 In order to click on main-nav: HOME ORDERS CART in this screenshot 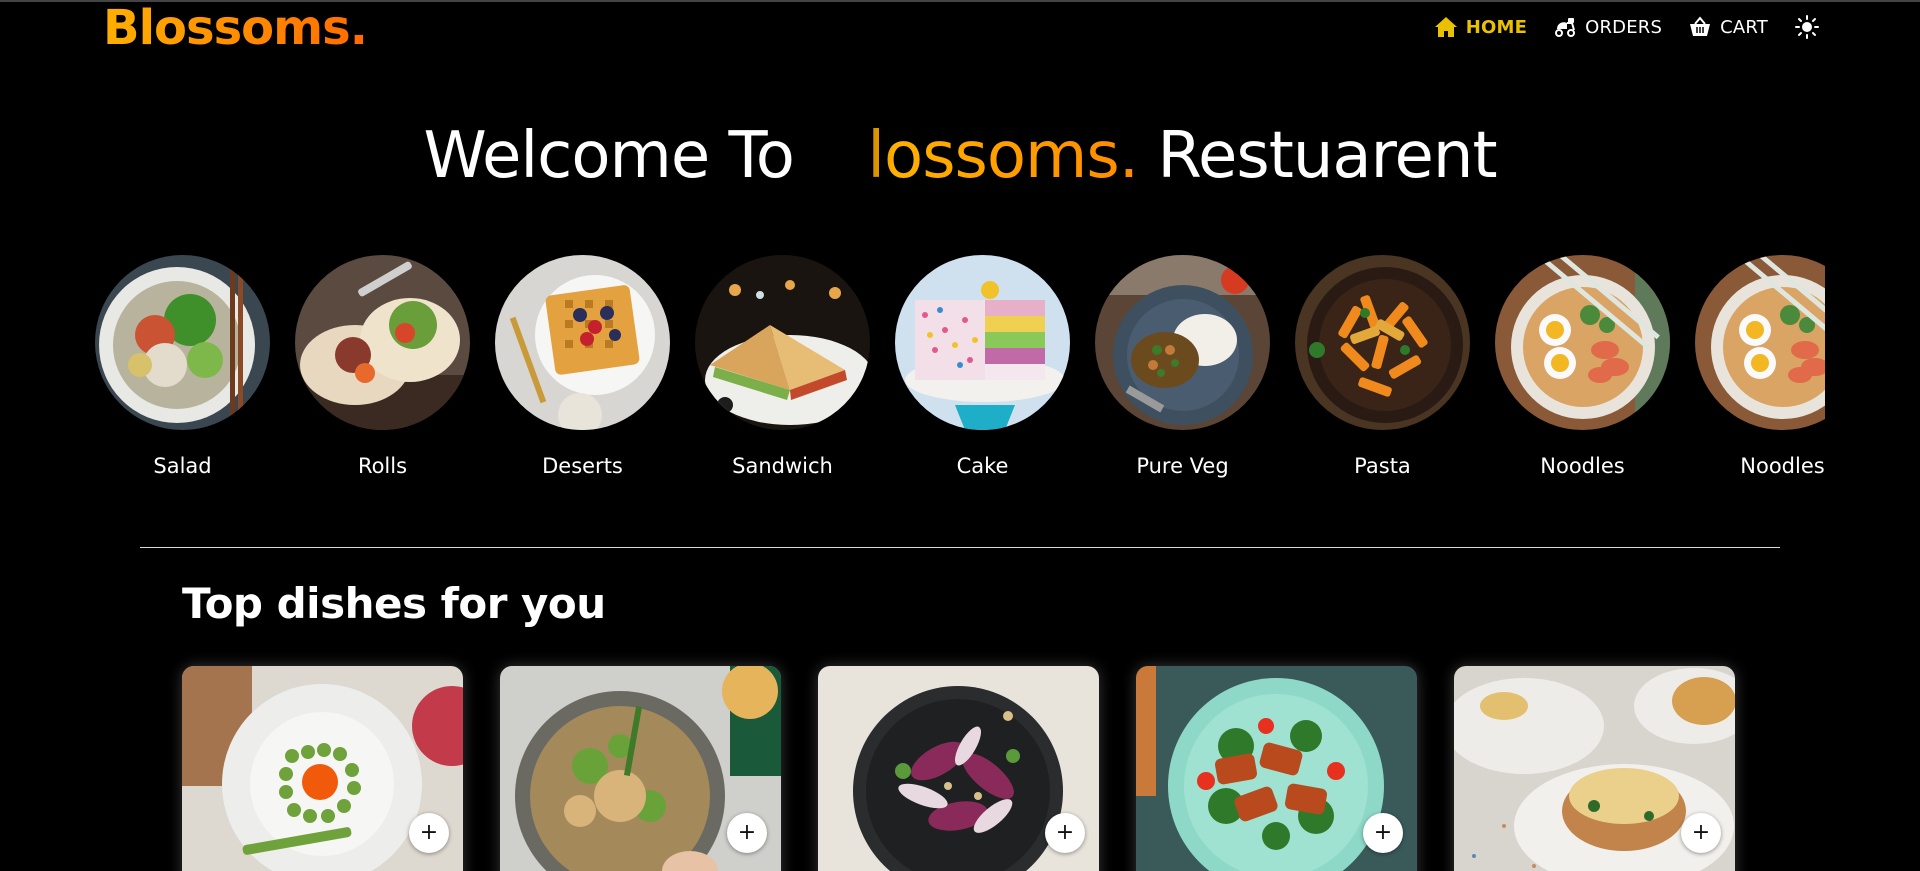, I will do `click(1627, 27)`.